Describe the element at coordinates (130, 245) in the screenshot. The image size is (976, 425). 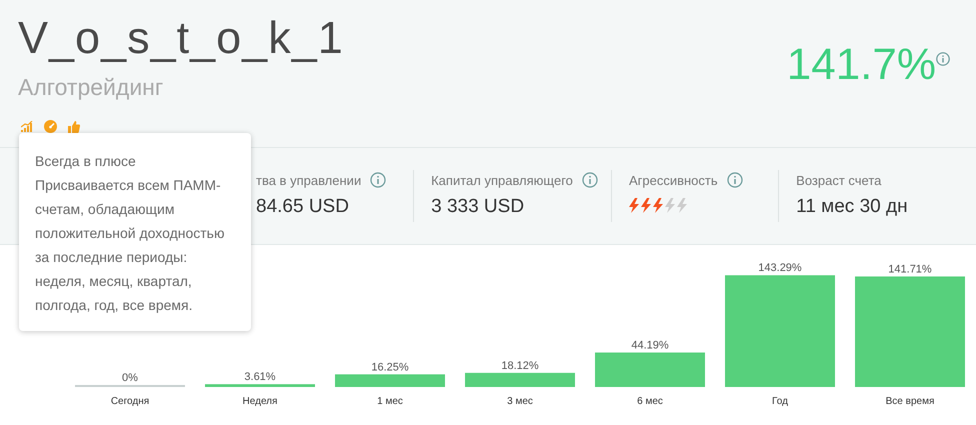
I see `tooltip-text: Присваивается всем ПАММ-счетам, обладающим положительной доходностью за последние периоды: неделя, месяц, квартал, полгода, год, все время.` at that location.